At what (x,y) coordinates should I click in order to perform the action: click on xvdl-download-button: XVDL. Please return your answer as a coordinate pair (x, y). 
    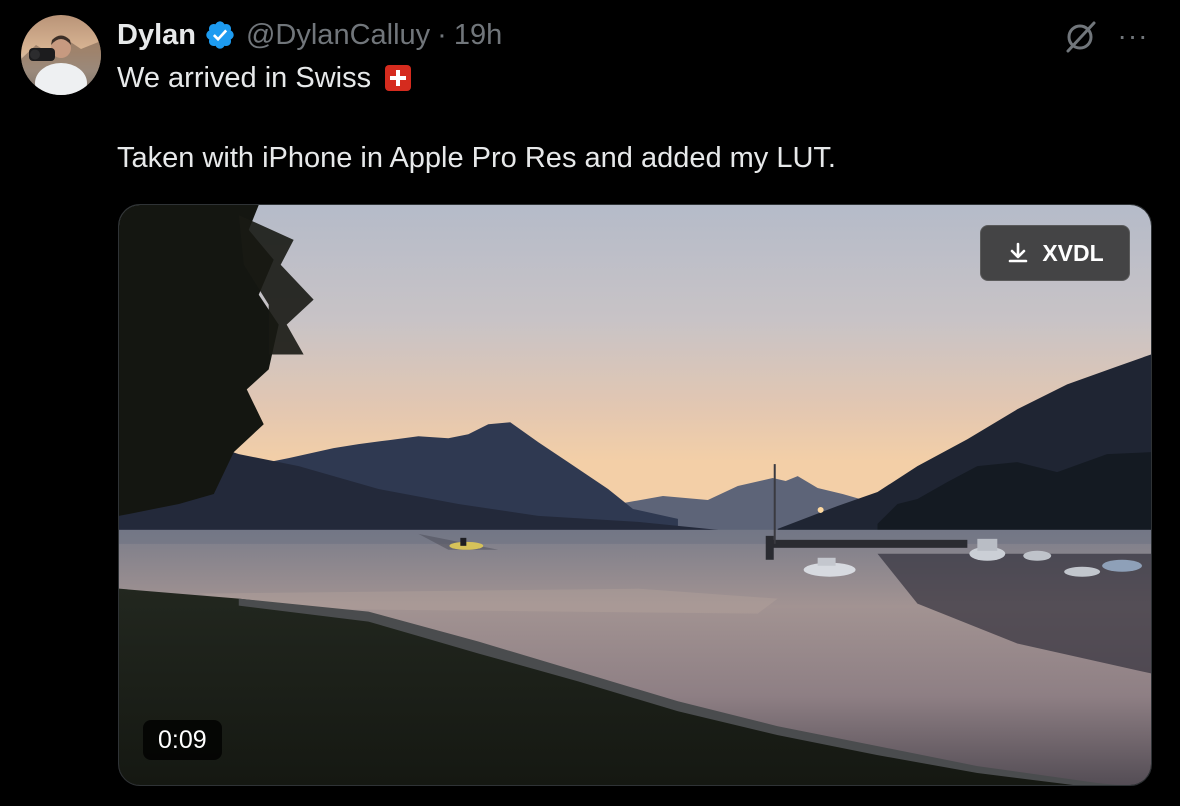
    Looking at the image, I should click on (1055, 253).